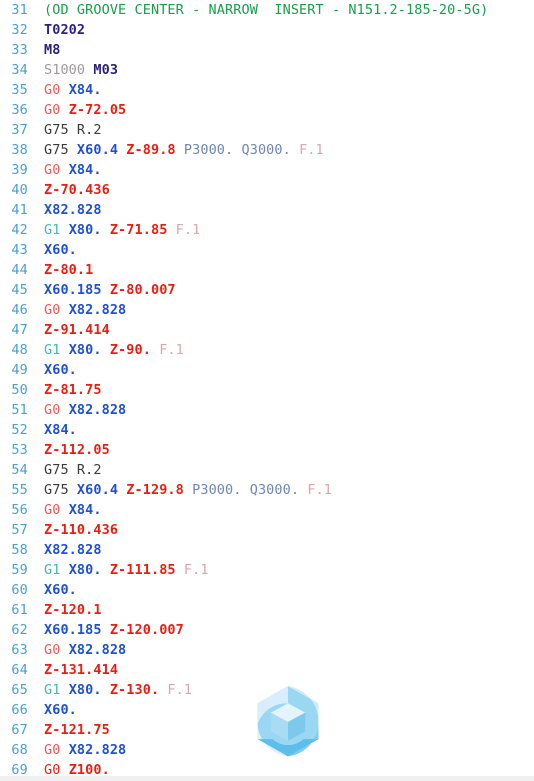 This screenshot has height=781, width=534. What do you see at coordinates (267, 710) in the screenshot?
I see `code-line: 66 X60.` at bounding box center [267, 710].